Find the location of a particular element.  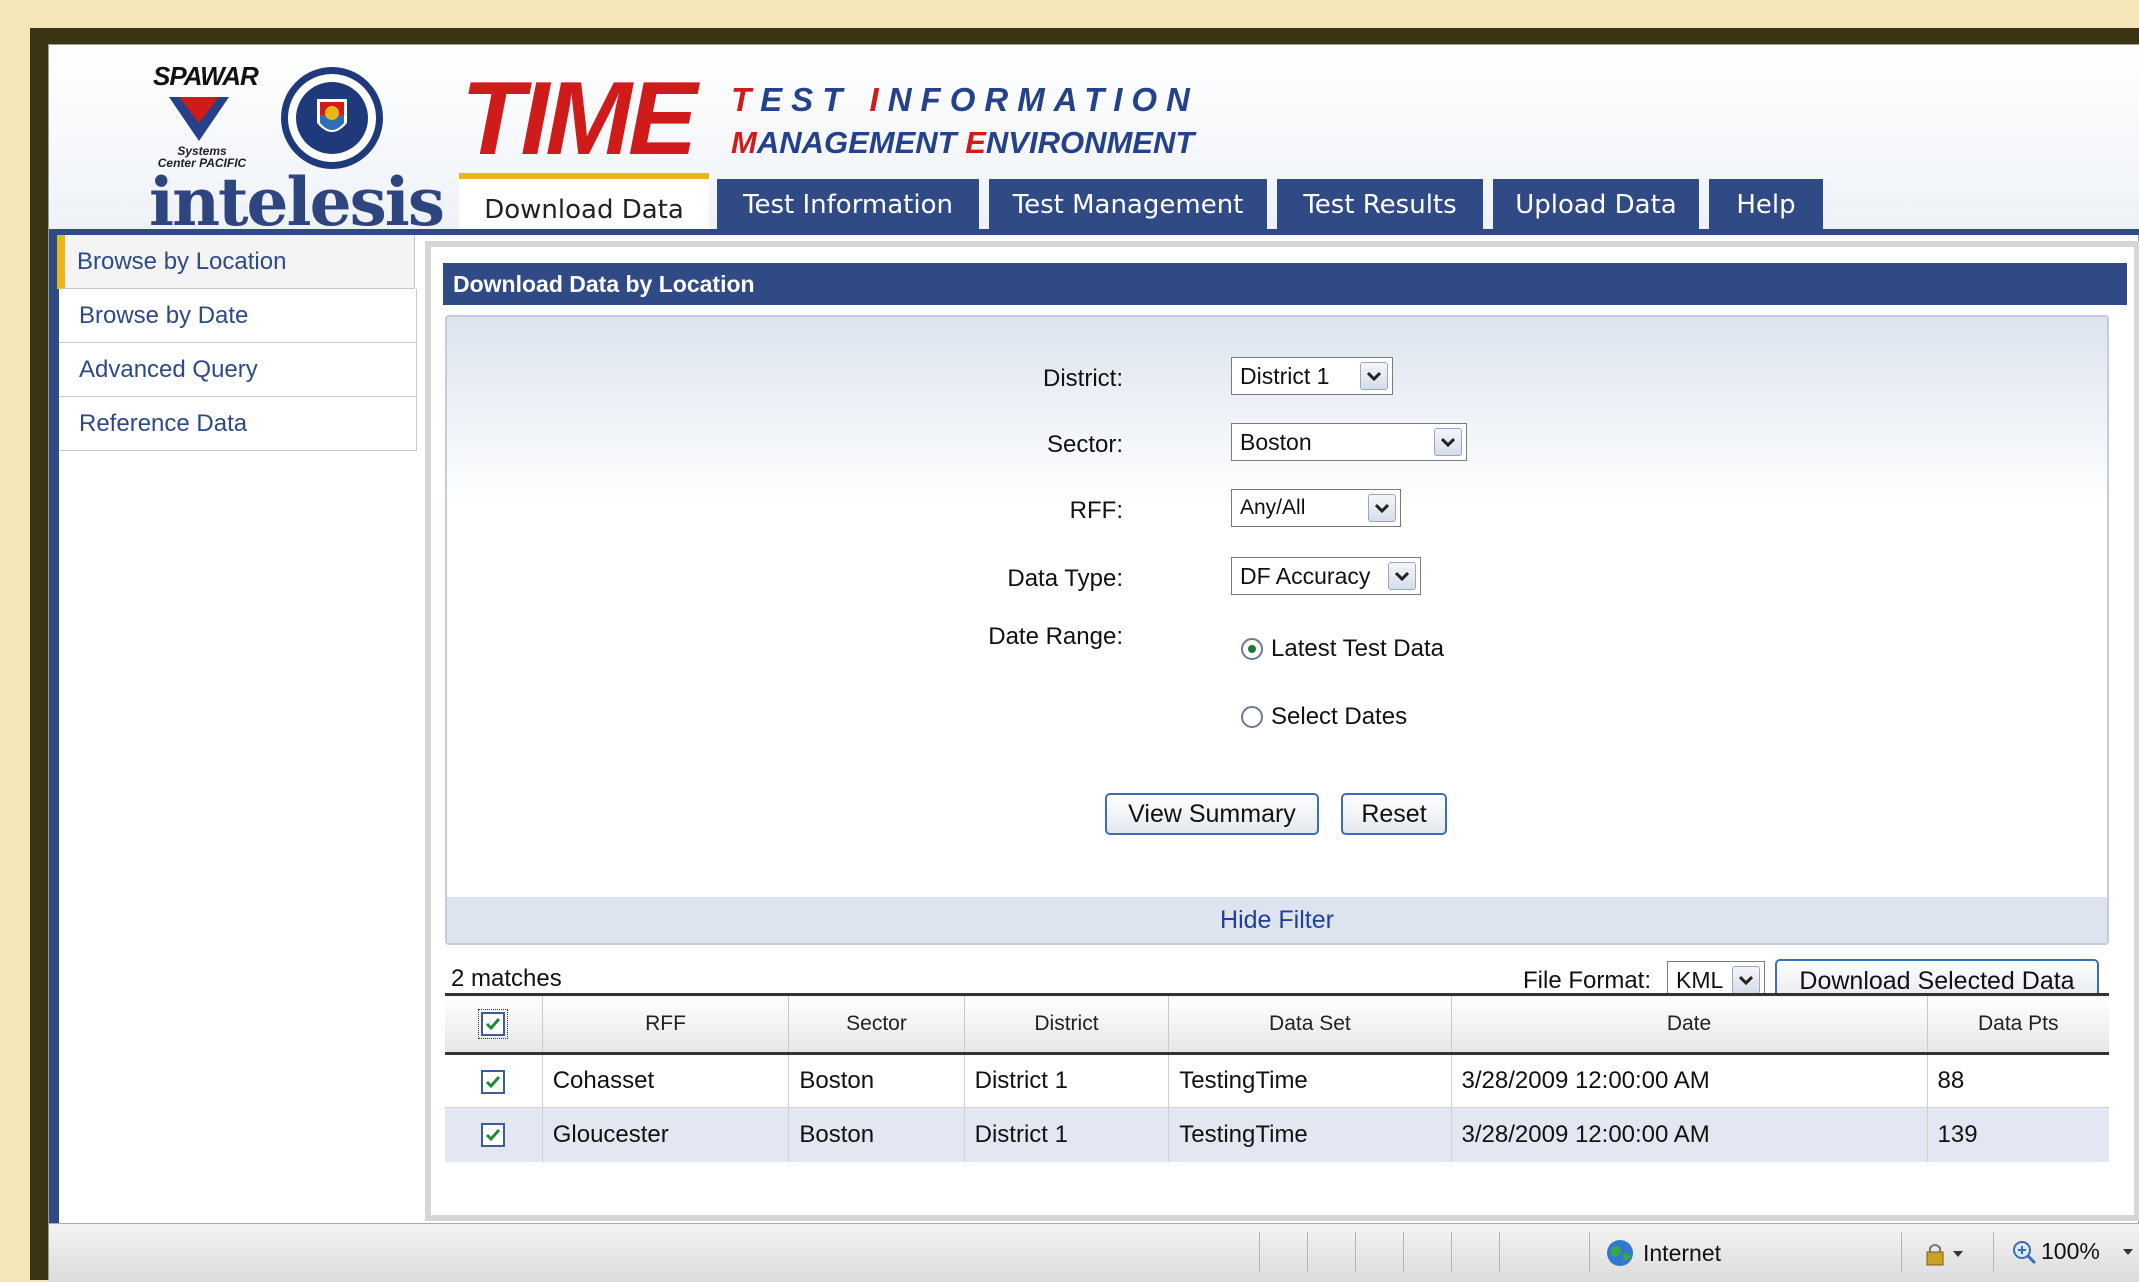

column-header-district: District is located at coordinates (1067, 1024).